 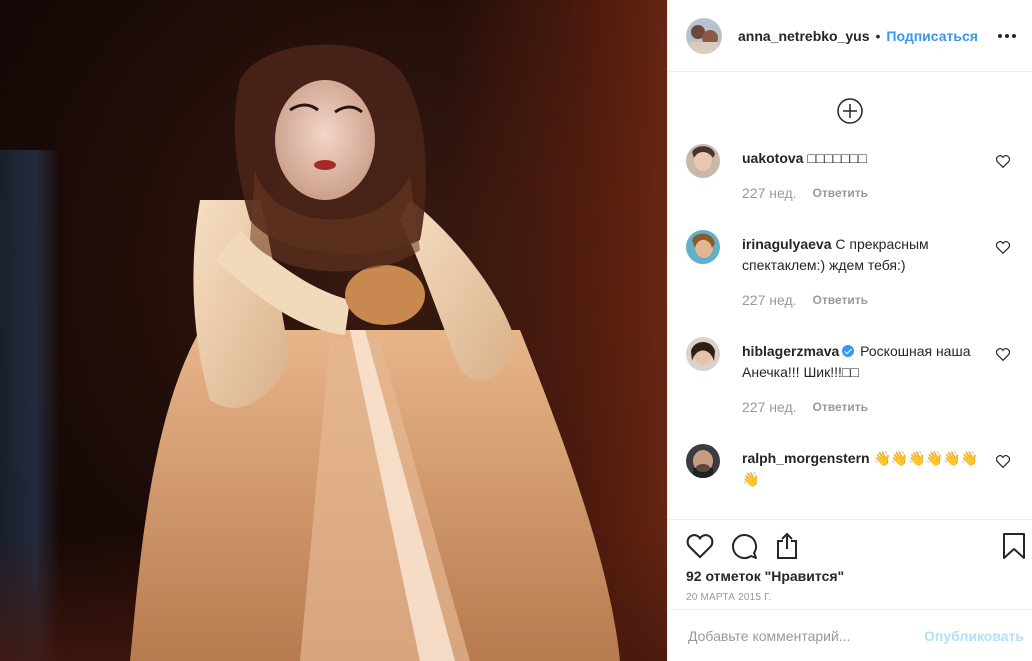 What do you see at coordinates (850, 467) in the screenshot?
I see `comment-item: ralph_morgenstern 👋👋👋👋👋👋👋` at bounding box center [850, 467].